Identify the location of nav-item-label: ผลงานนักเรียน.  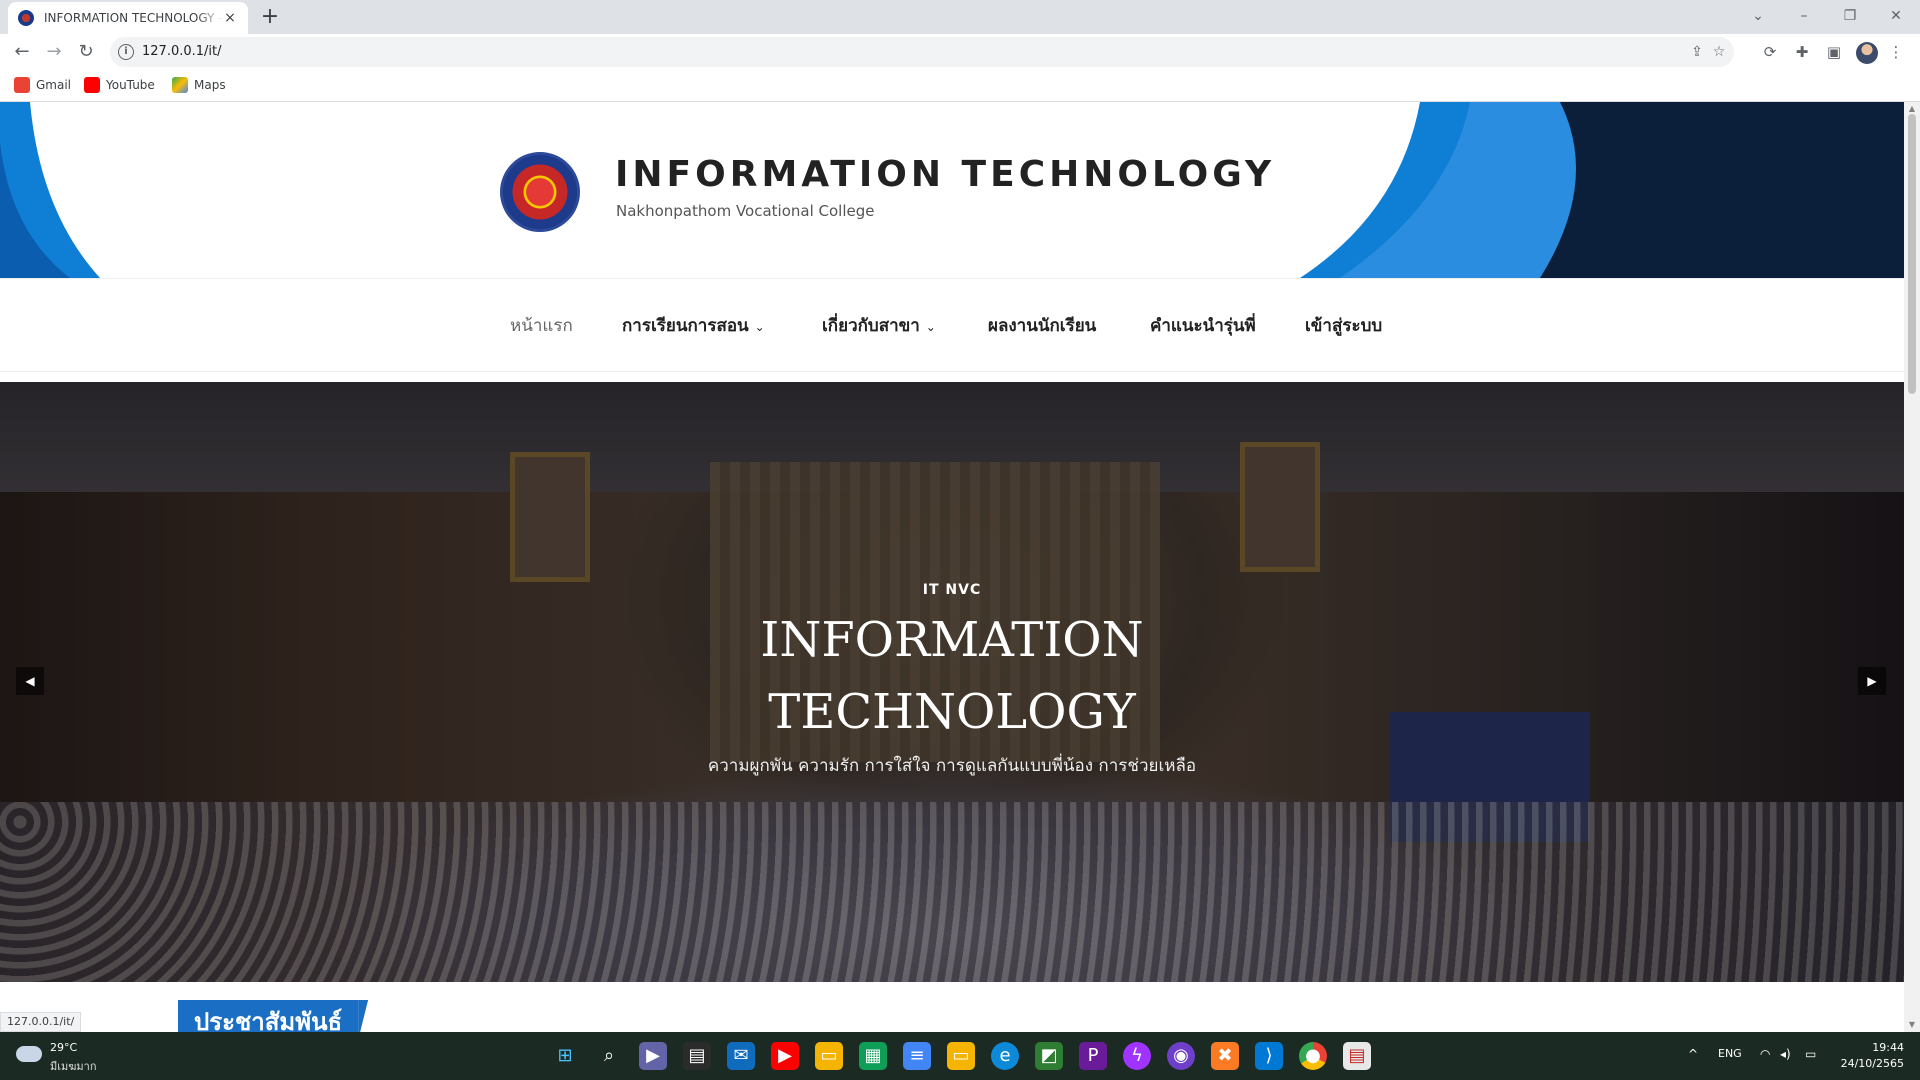
(1042, 326).